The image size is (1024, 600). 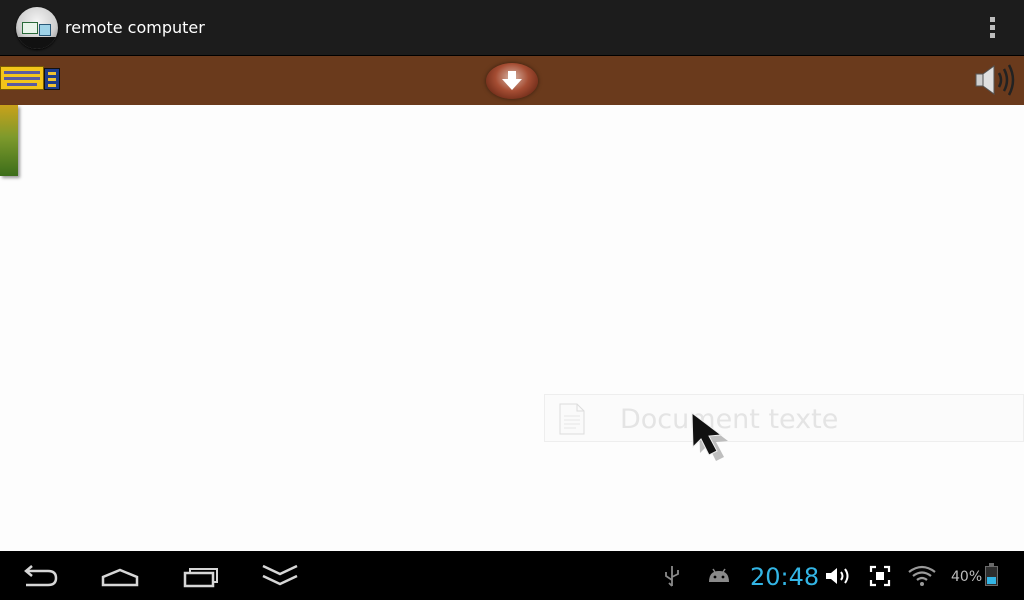 What do you see at coordinates (719, 575) in the screenshot?
I see `android-debug-icon` at bounding box center [719, 575].